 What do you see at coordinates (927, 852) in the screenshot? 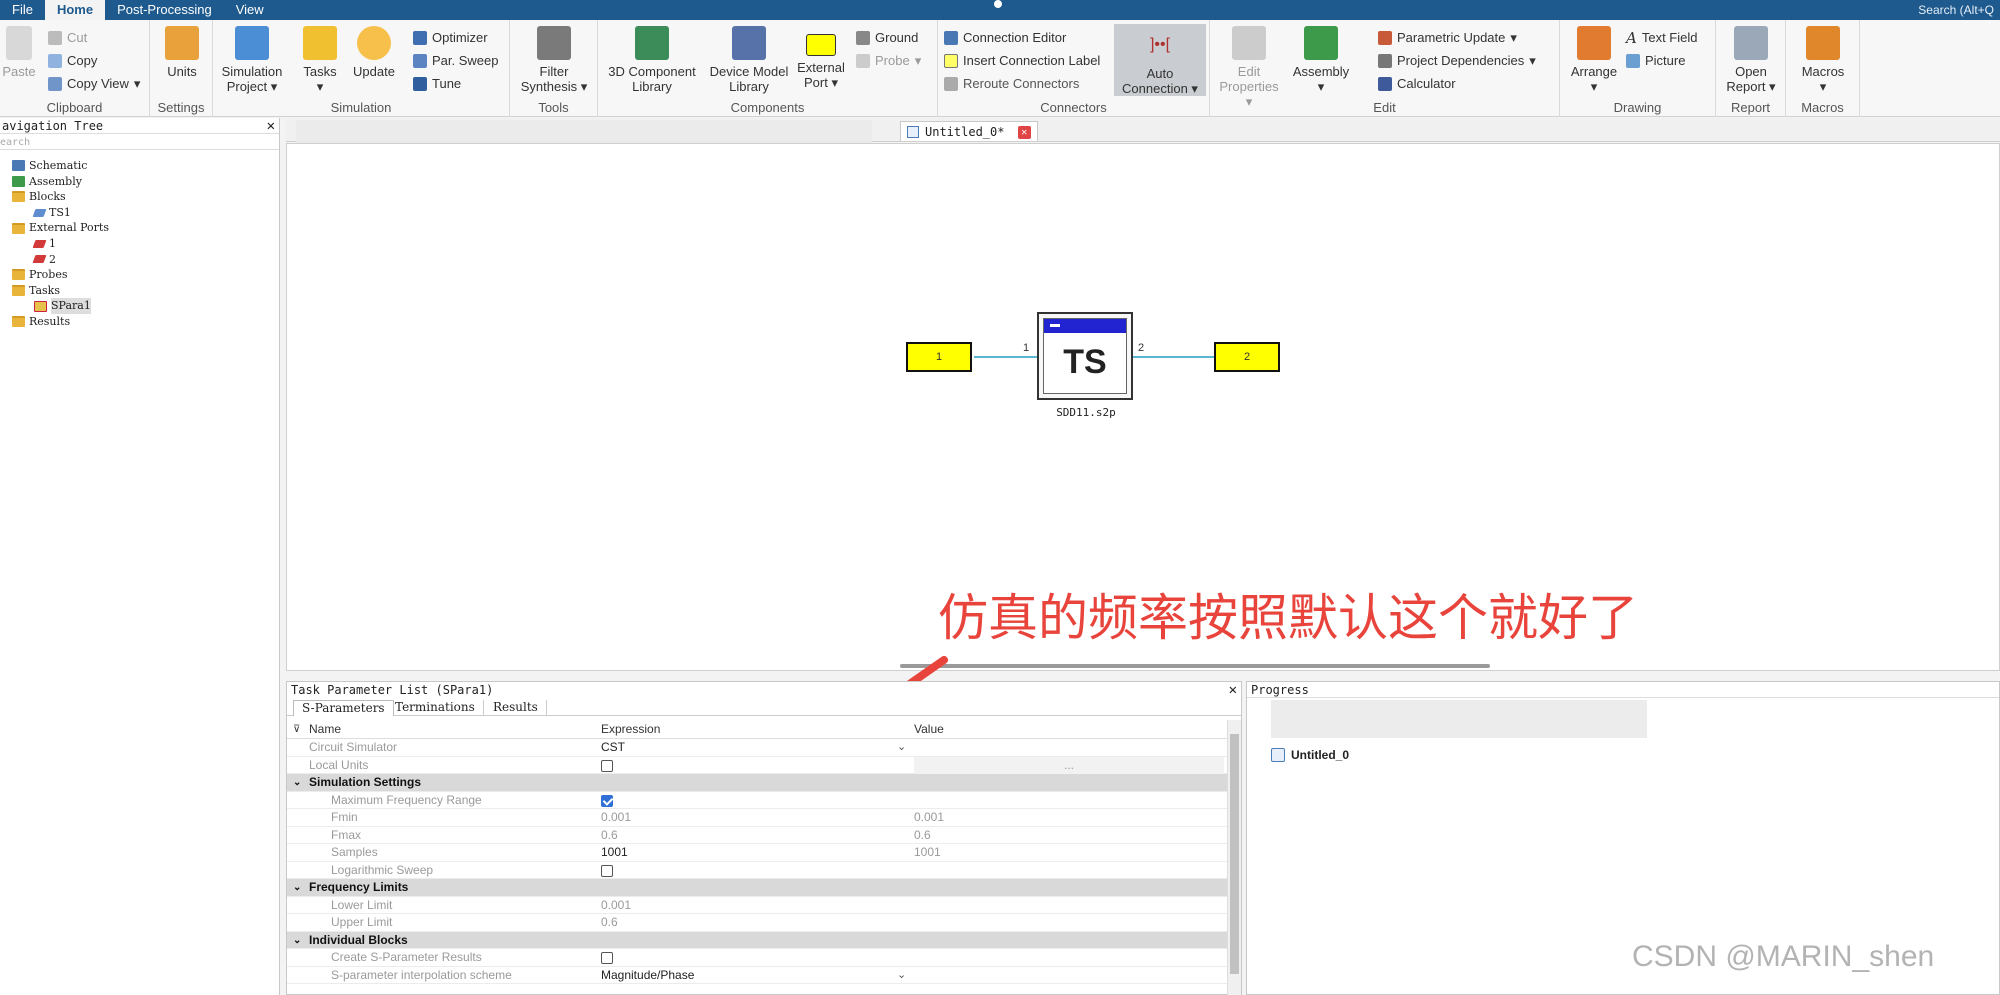
I see `samples-value: 1001` at bounding box center [927, 852].